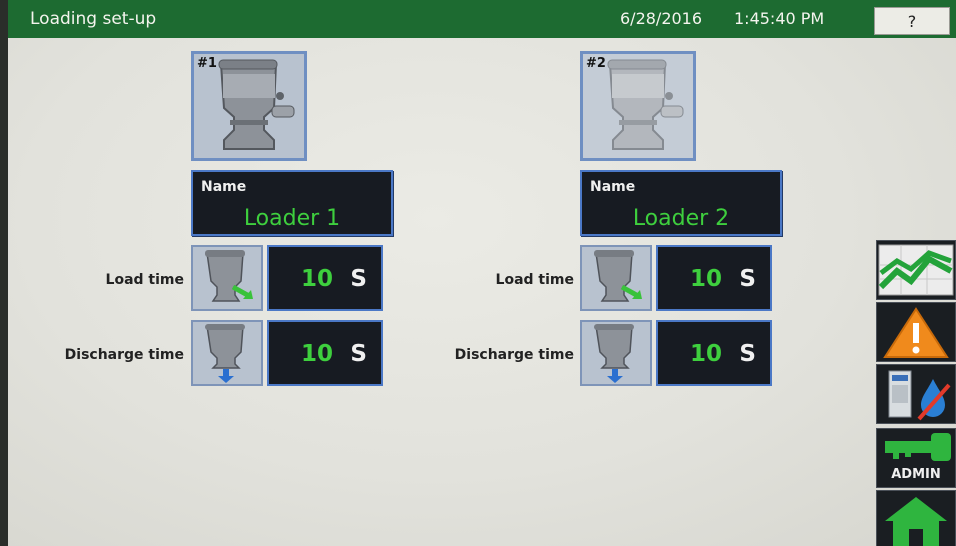 This screenshot has width=956, height=546. What do you see at coordinates (705, 354) in the screenshot?
I see `loader-2-discharge-time-value: 10` at bounding box center [705, 354].